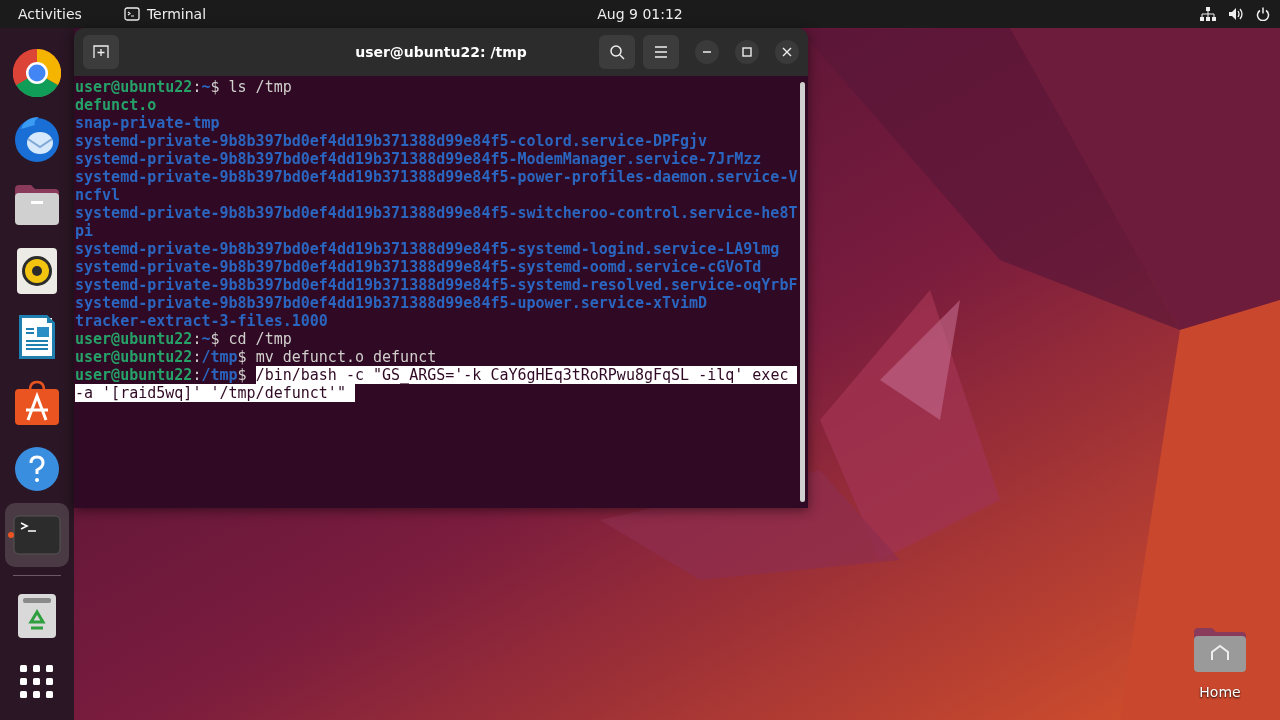 This screenshot has height=720, width=1280. Describe the element at coordinates (640, 14) in the screenshot. I see `clock: Aug 9 01:12` at that location.